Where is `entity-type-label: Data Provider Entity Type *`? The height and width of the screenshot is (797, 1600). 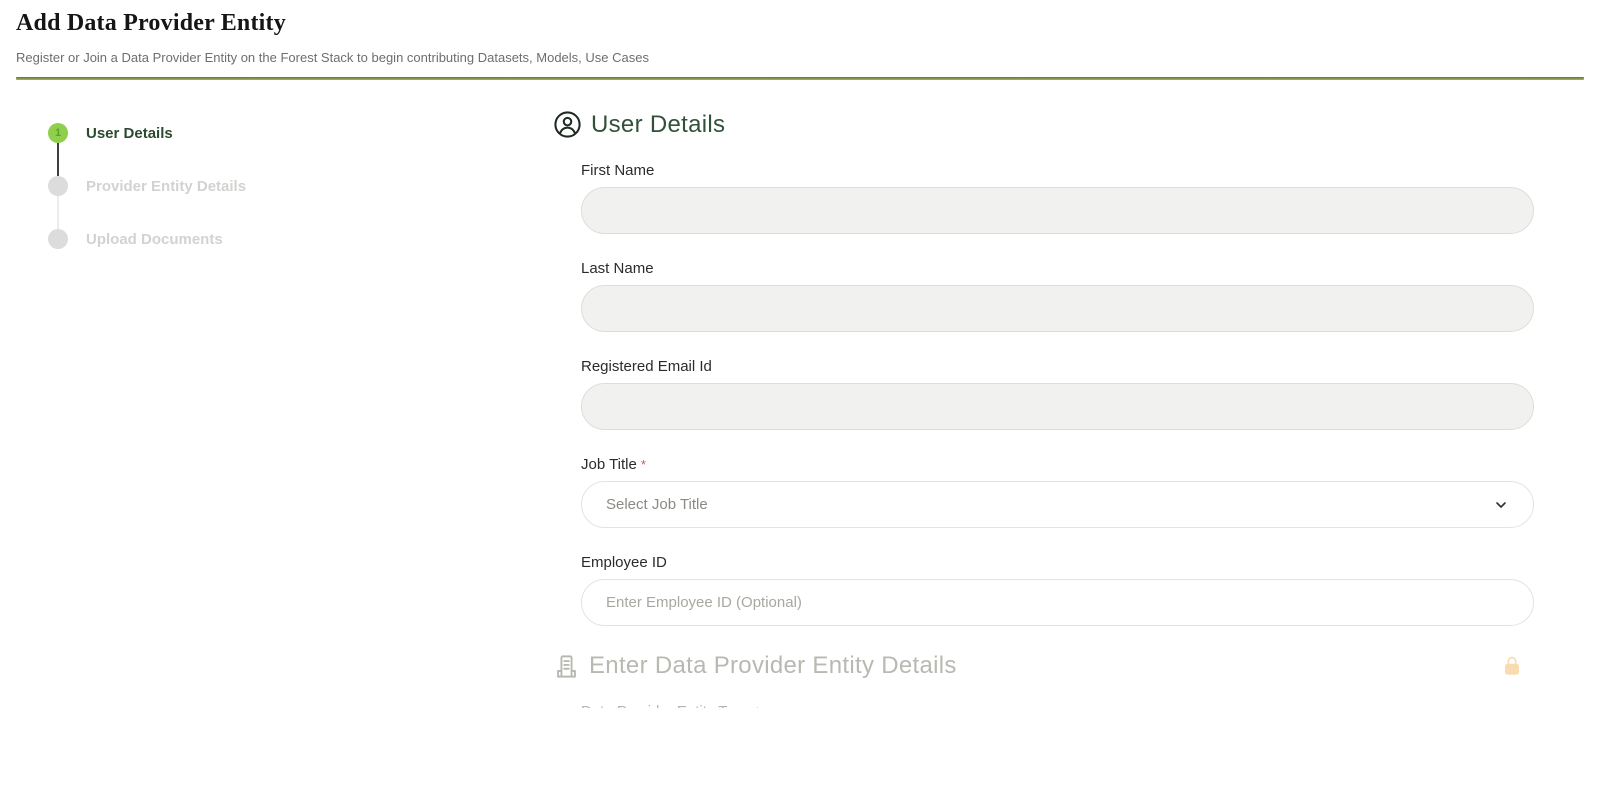 entity-type-label: Data Provider Entity Type * is located at coordinates (1057, 705).